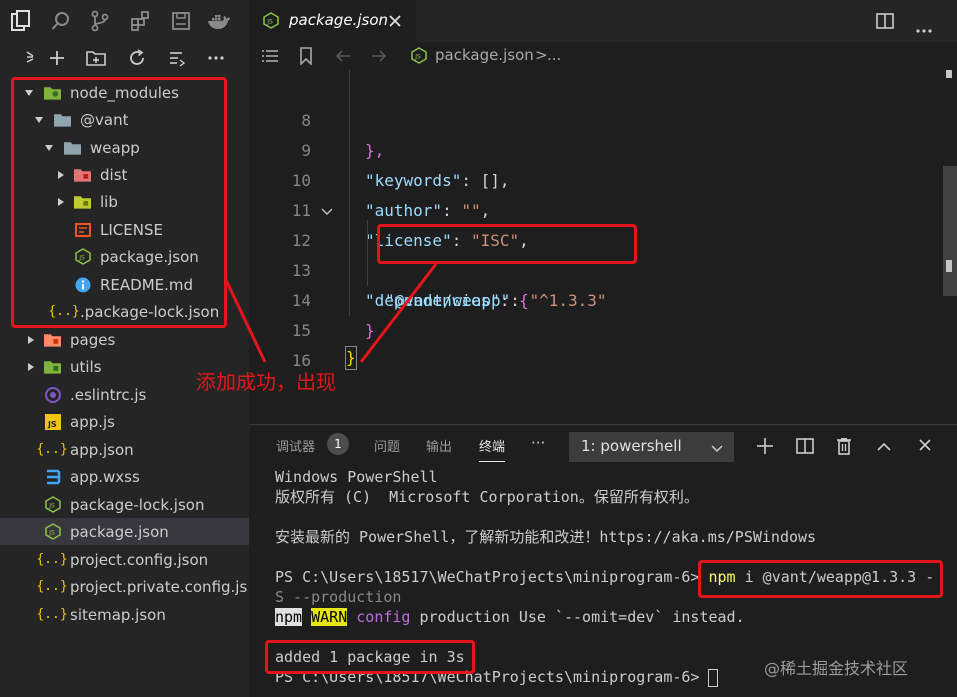  What do you see at coordinates (124, 58) in the screenshot?
I see `explorer-toolbar` at bounding box center [124, 58].